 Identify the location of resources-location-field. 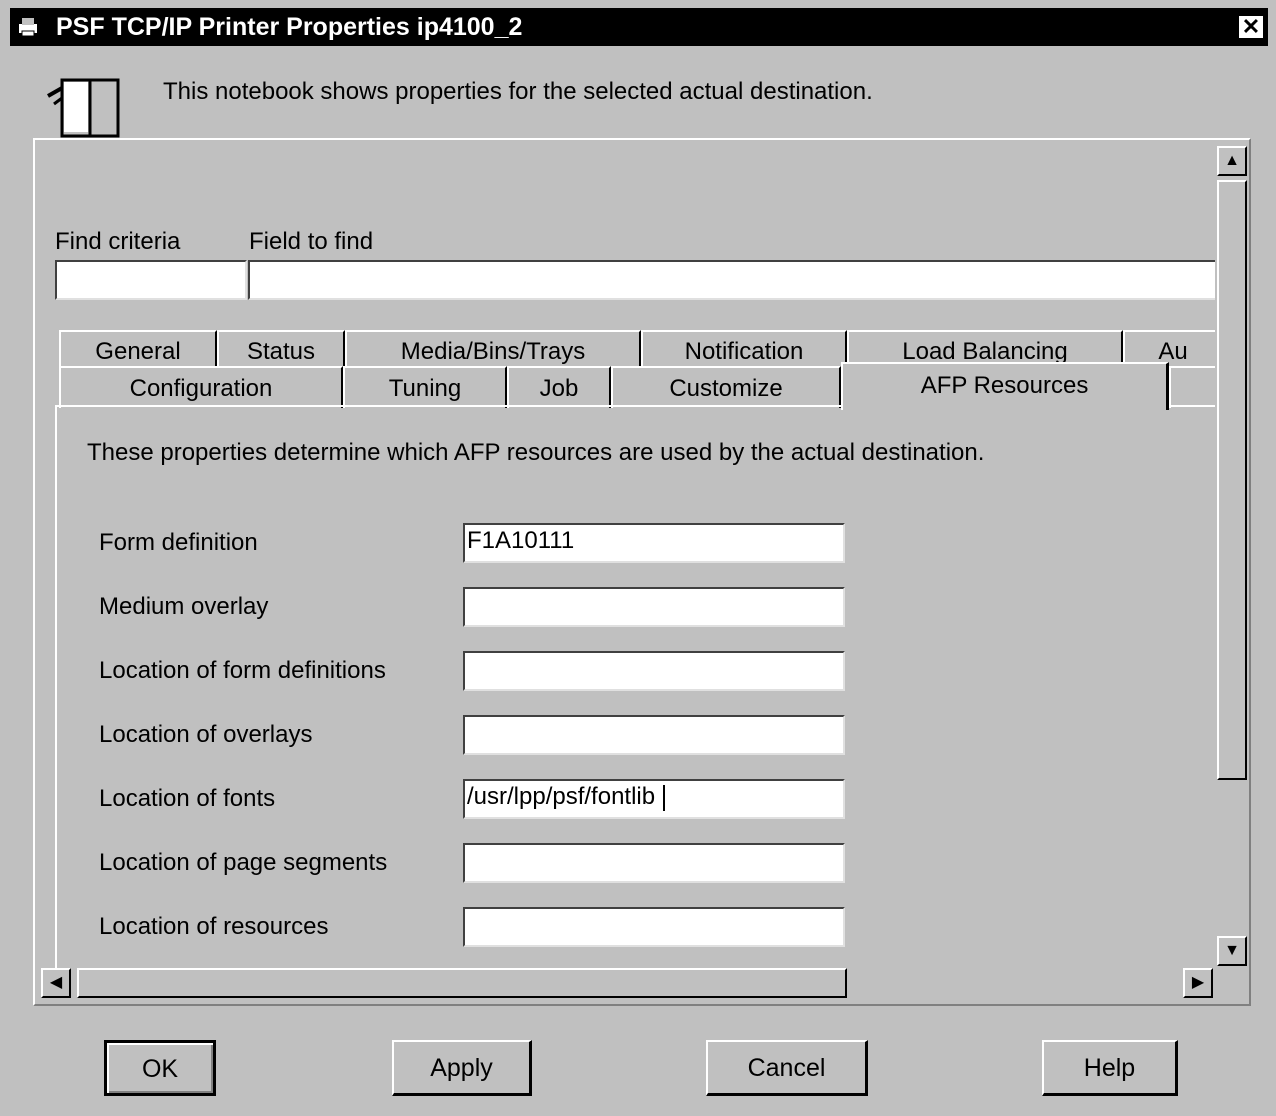
(654, 927).